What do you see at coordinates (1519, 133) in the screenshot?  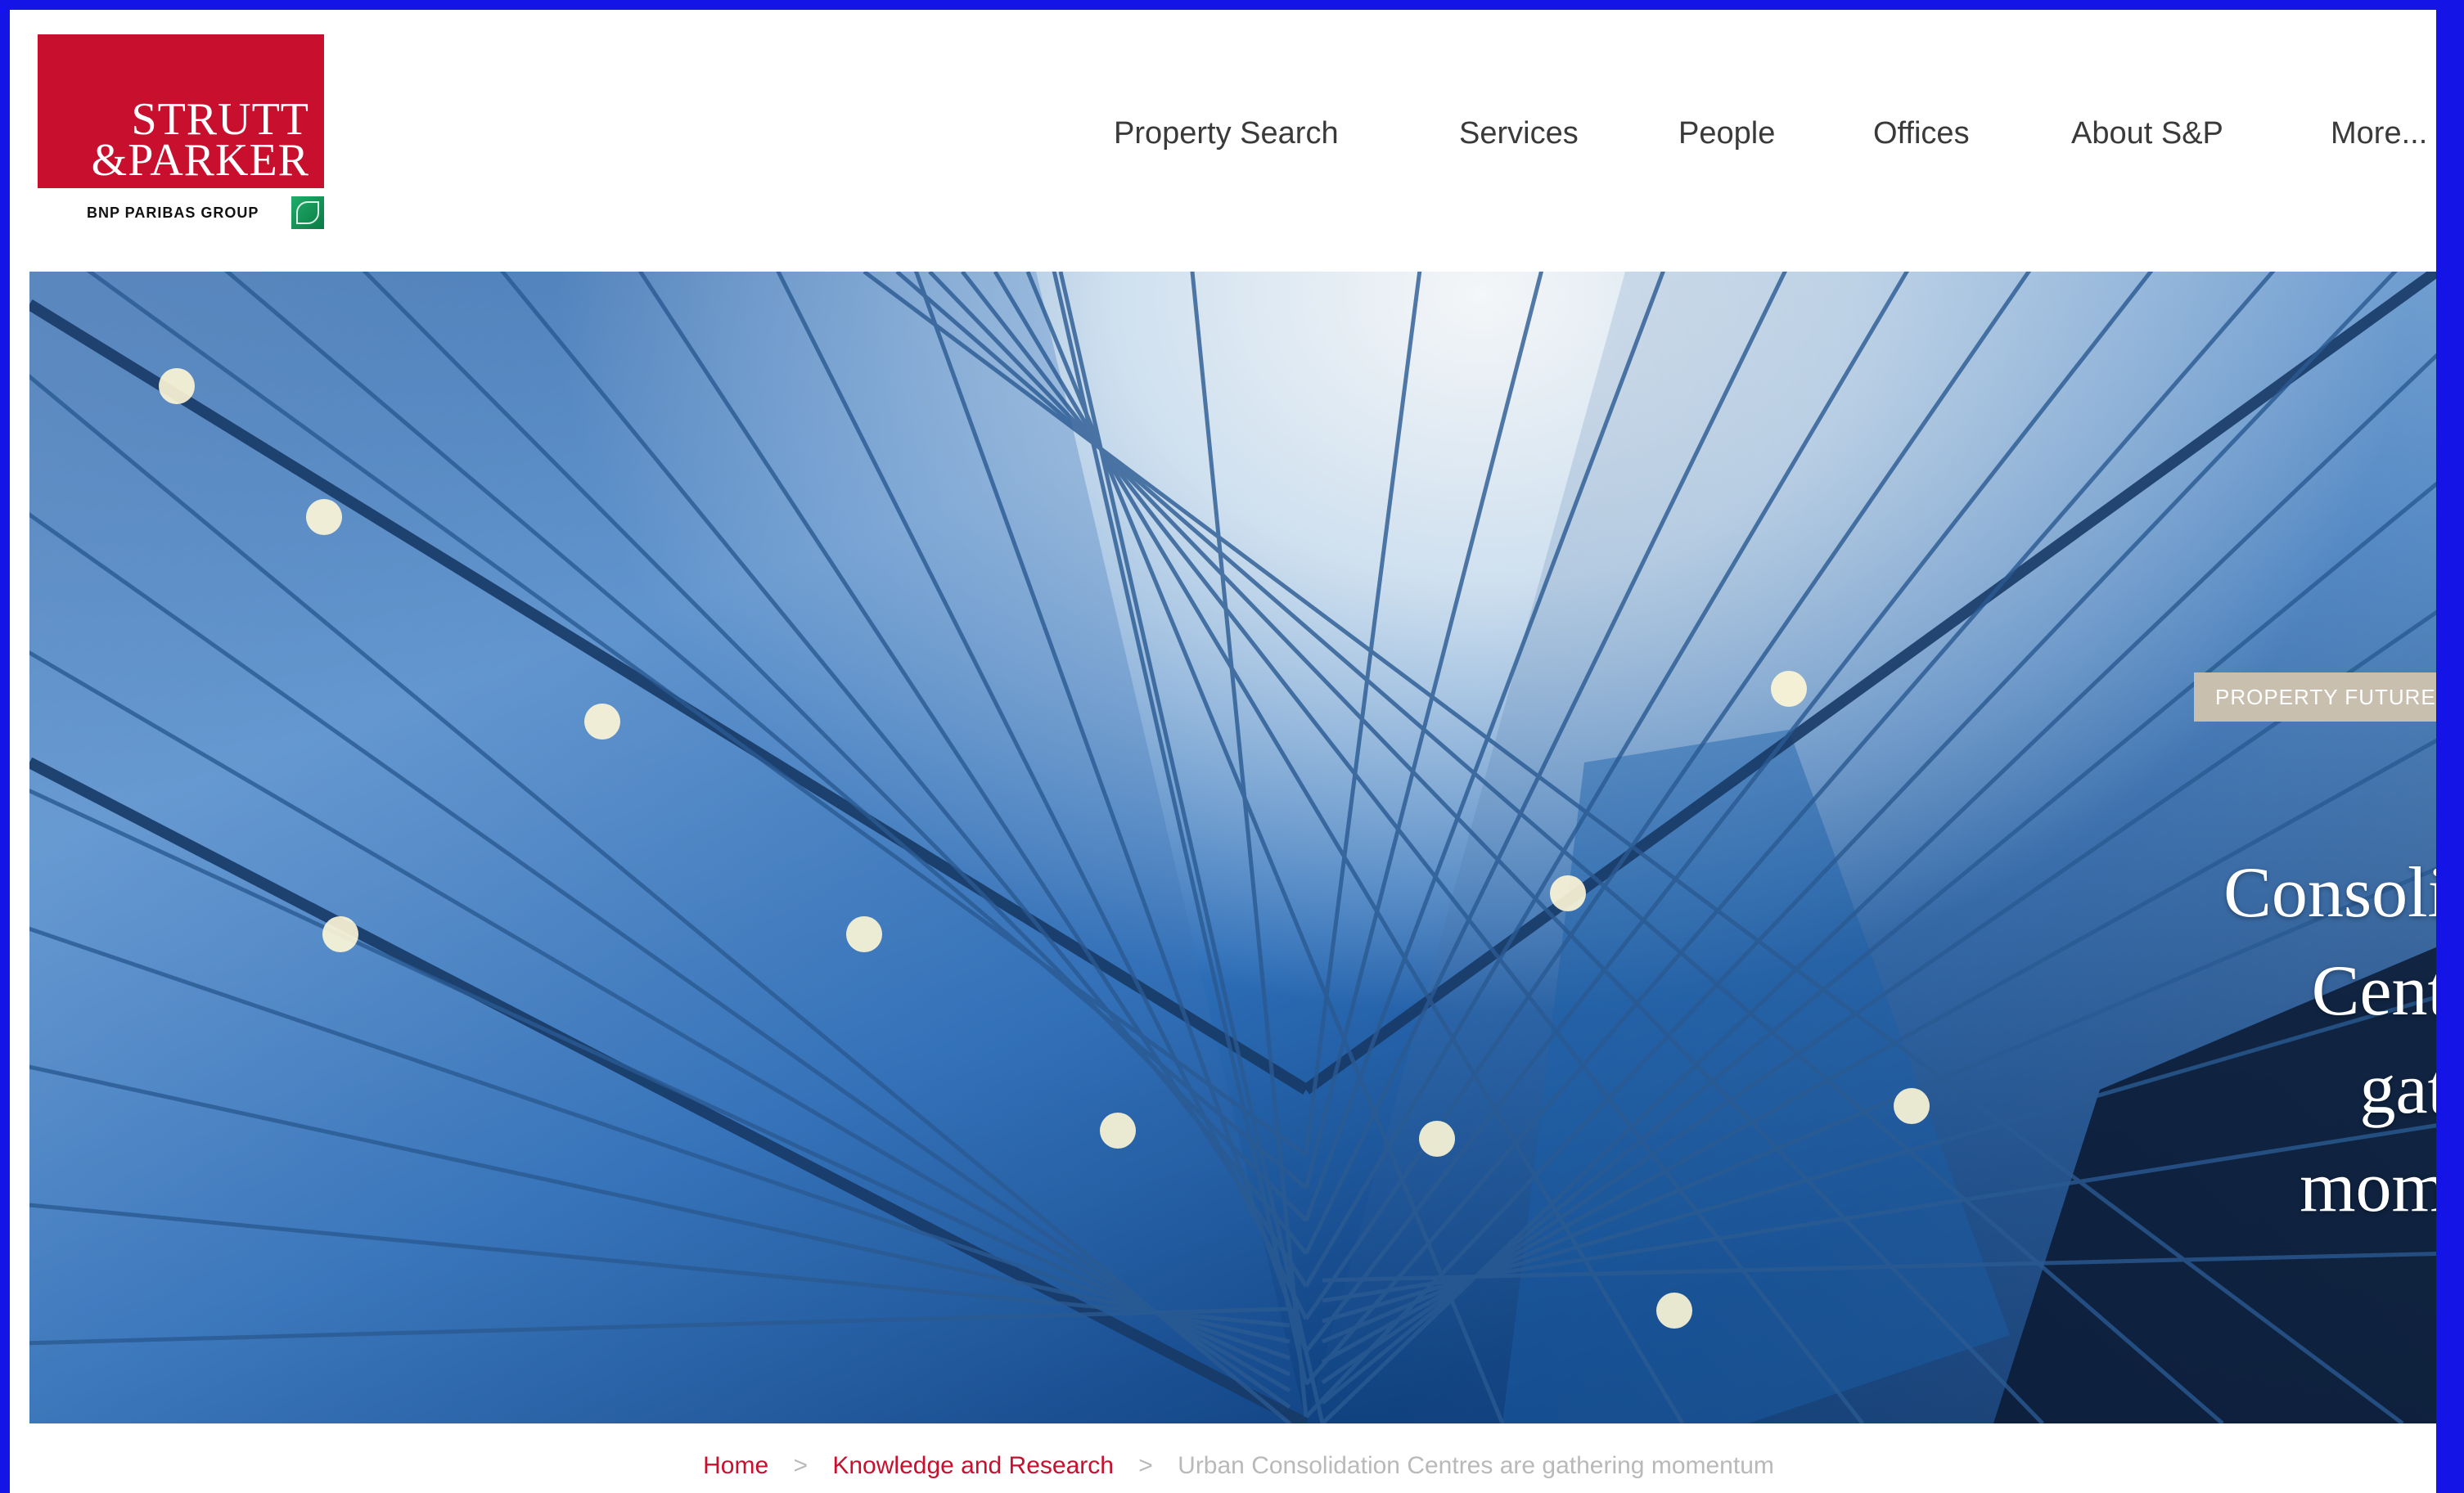 I see `nav-services: Services` at bounding box center [1519, 133].